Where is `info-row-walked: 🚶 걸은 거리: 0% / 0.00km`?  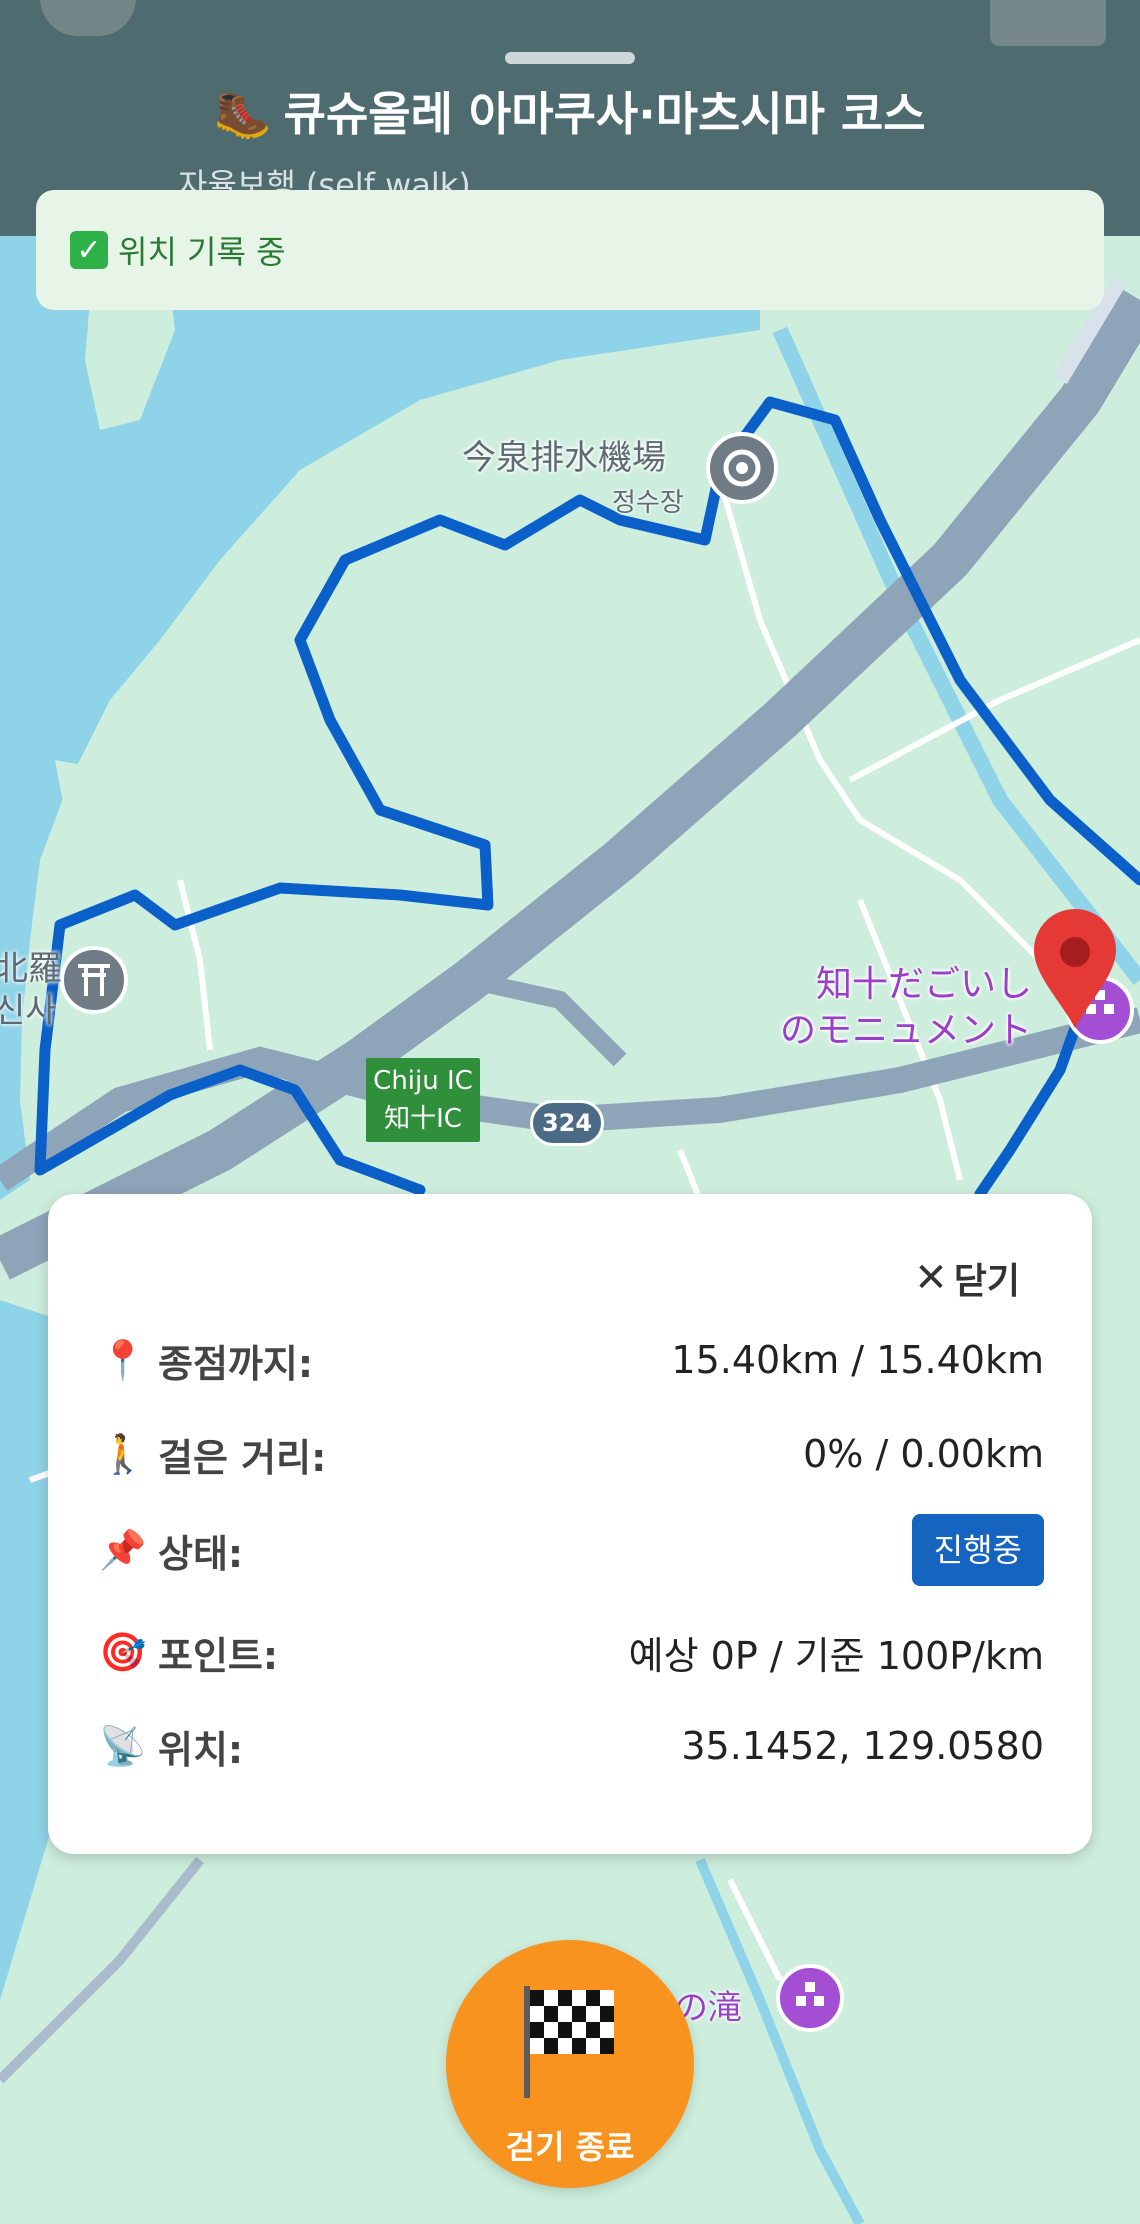
info-row-walked: 🚶 걸은 거리: 0% / 0.00km is located at coordinates (571, 1454).